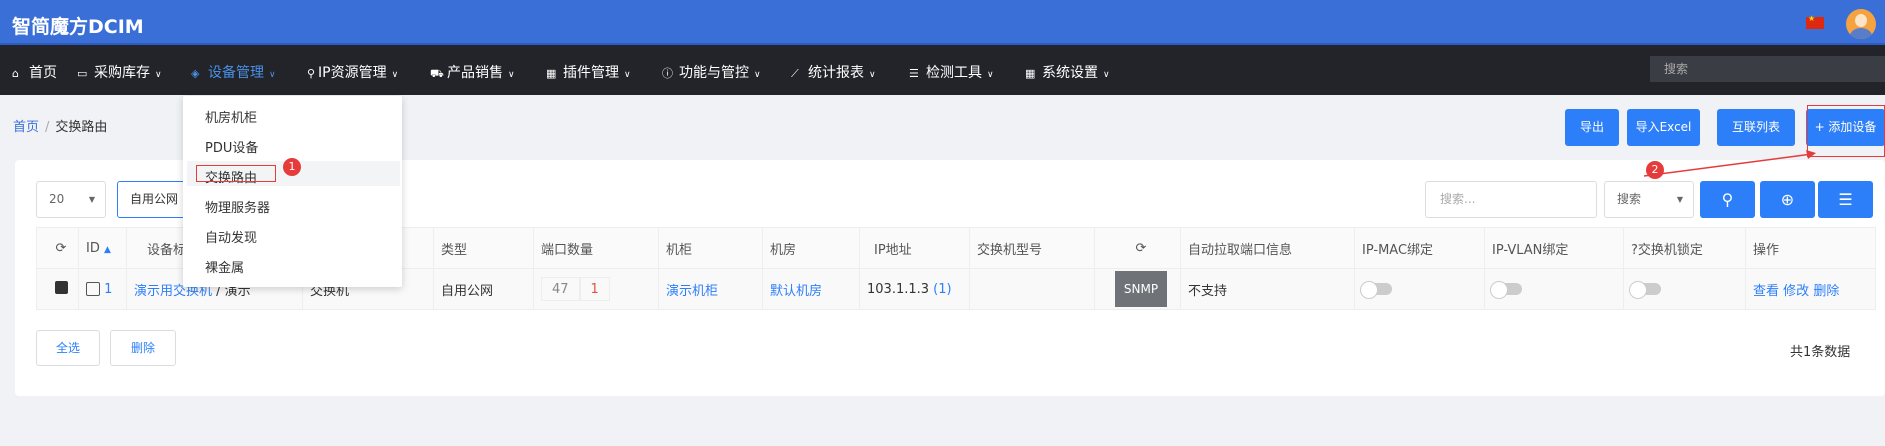  What do you see at coordinates (82, 73) in the screenshot?
I see `inbox-icon: ▭` at bounding box center [82, 73].